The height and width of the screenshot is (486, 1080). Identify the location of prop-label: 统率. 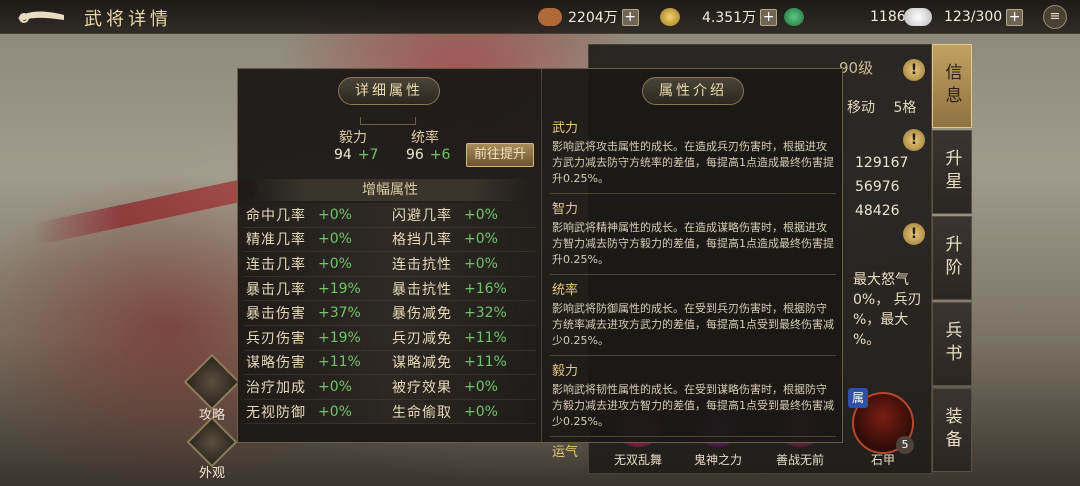
(425, 138).